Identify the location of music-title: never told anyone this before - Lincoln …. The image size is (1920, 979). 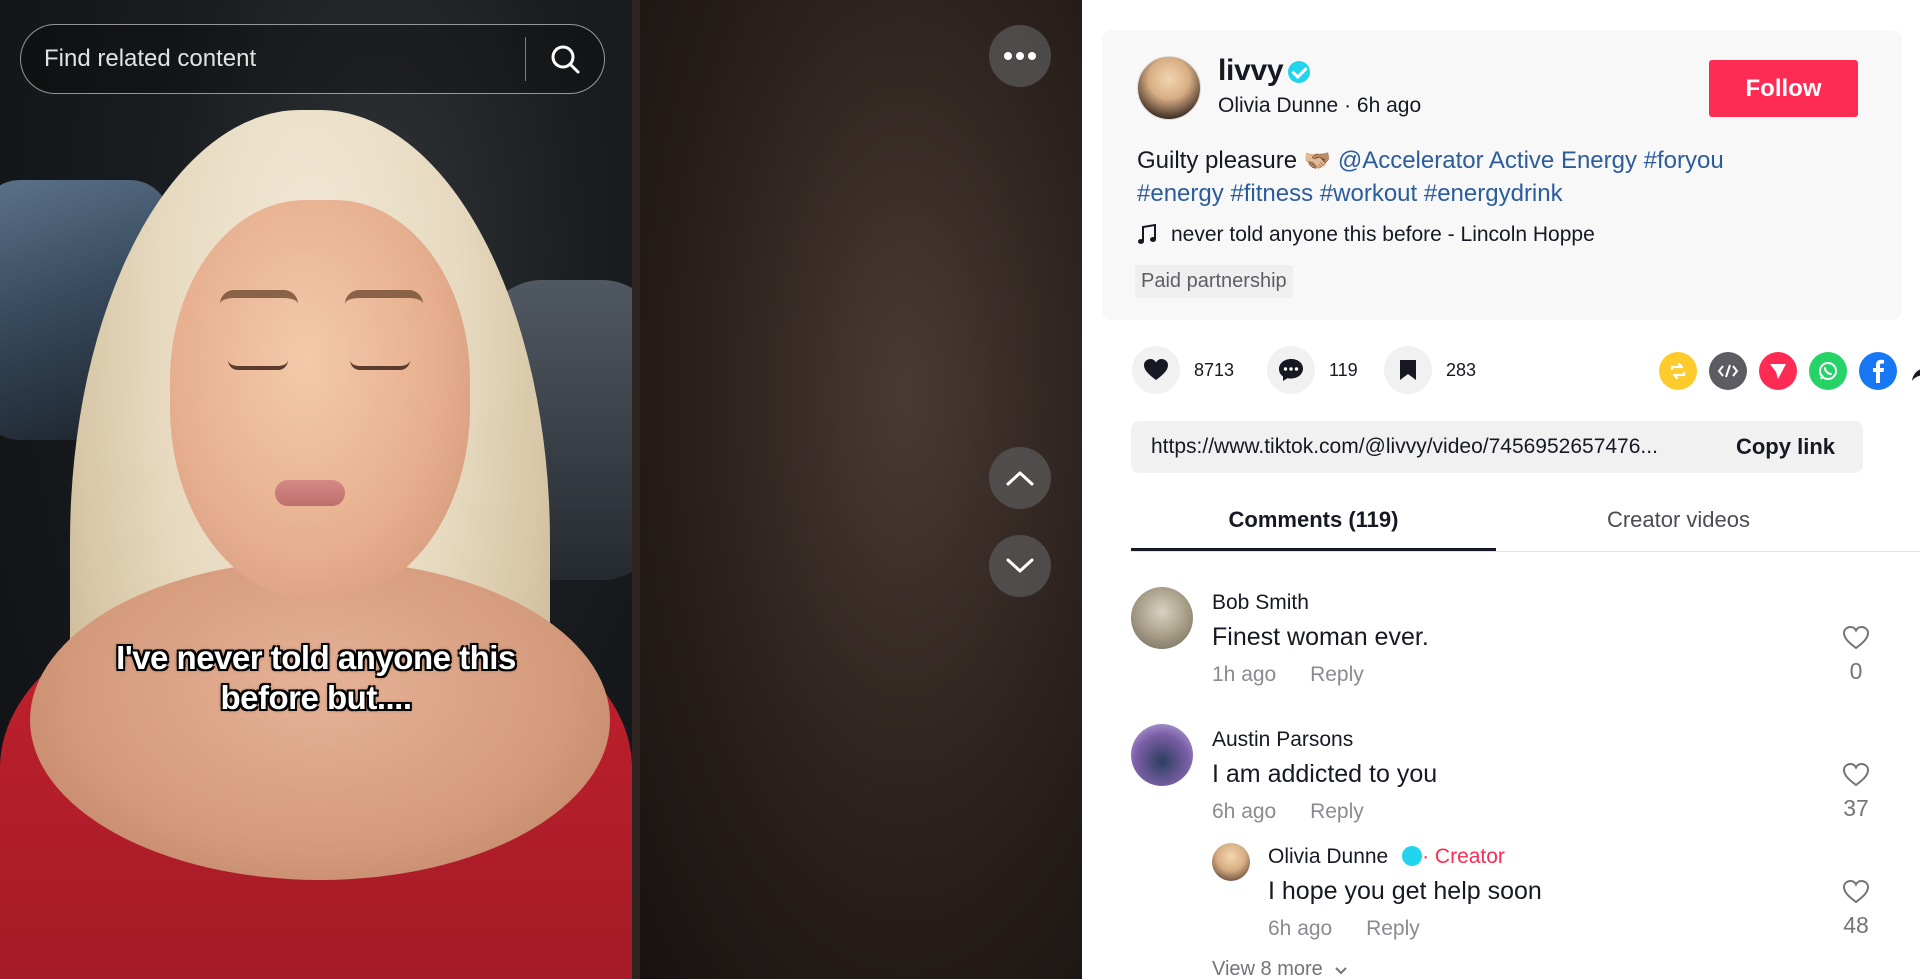
(1383, 234).